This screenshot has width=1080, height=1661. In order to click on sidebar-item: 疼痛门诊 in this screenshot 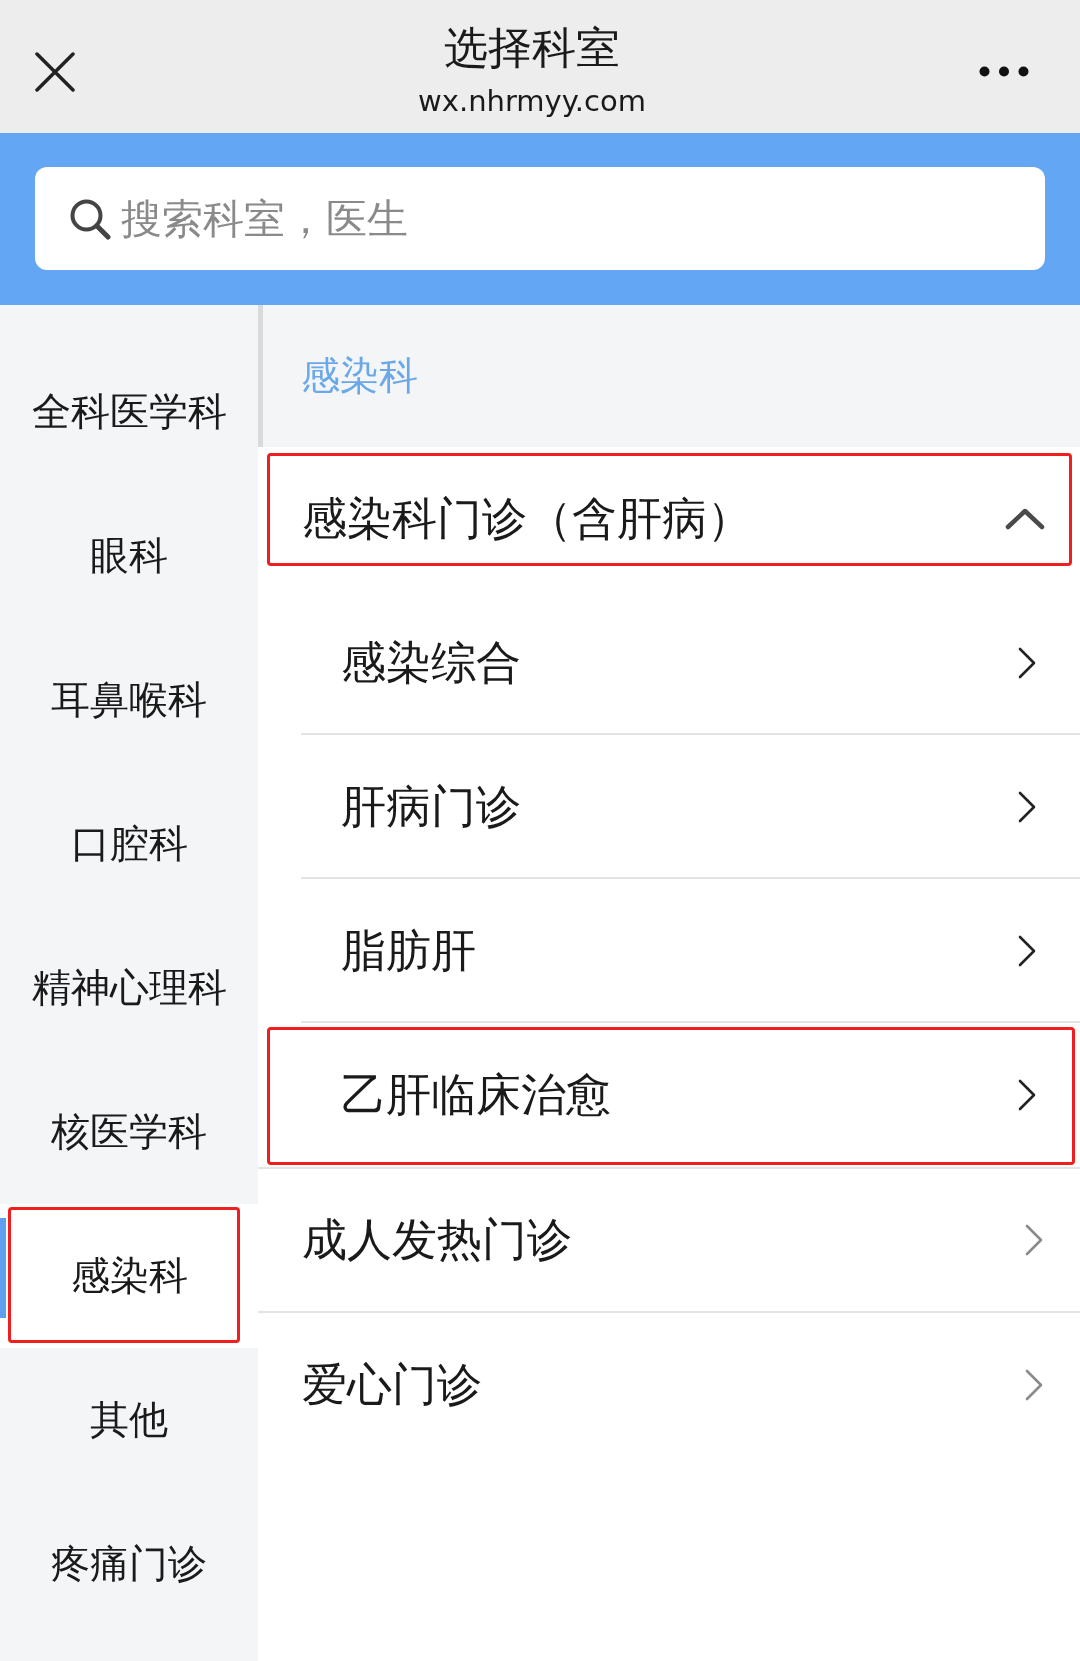, I will do `click(129, 1564)`.